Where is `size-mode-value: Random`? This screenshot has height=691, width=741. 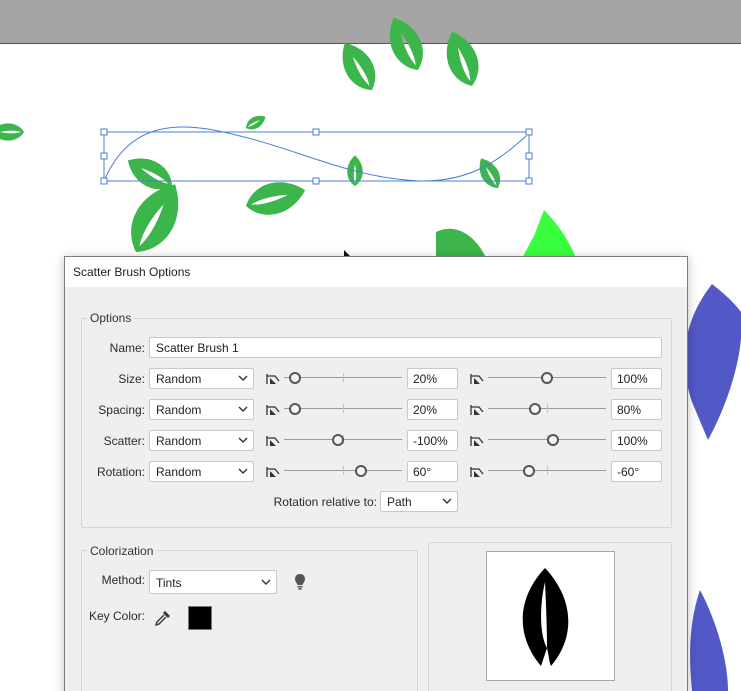 size-mode-value: Random is located at coordinates (179, 379).